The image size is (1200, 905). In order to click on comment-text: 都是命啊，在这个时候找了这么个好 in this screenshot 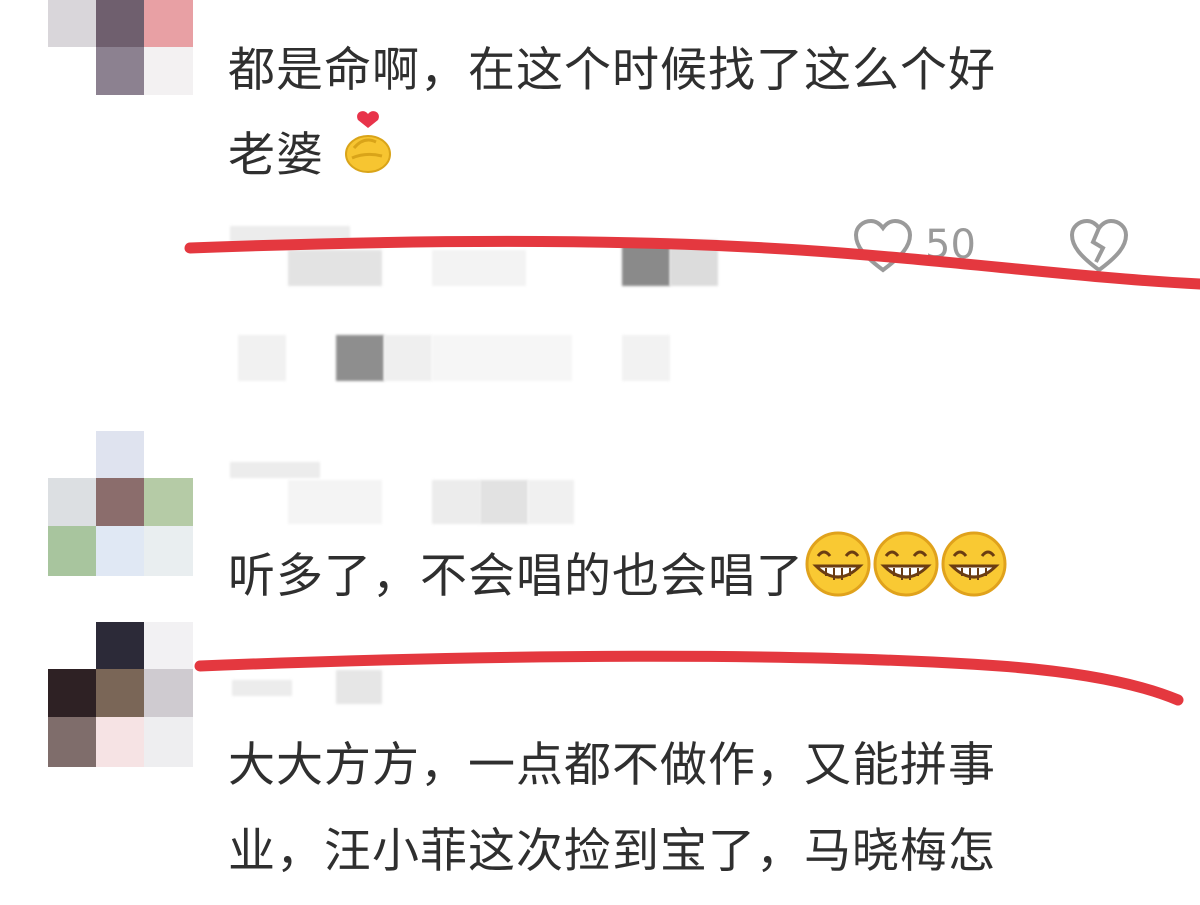, I will do `click(612, 70)`.